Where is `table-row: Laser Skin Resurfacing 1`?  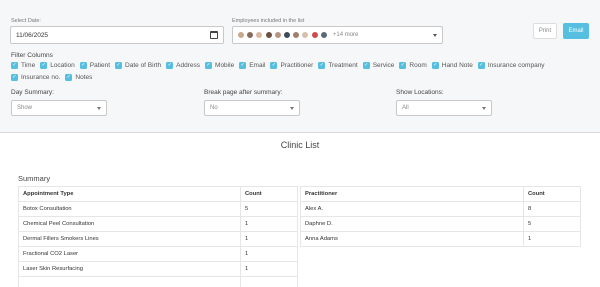
table-row: Laser Skin Resurfacing 1 is located at coordinates (158, 269).